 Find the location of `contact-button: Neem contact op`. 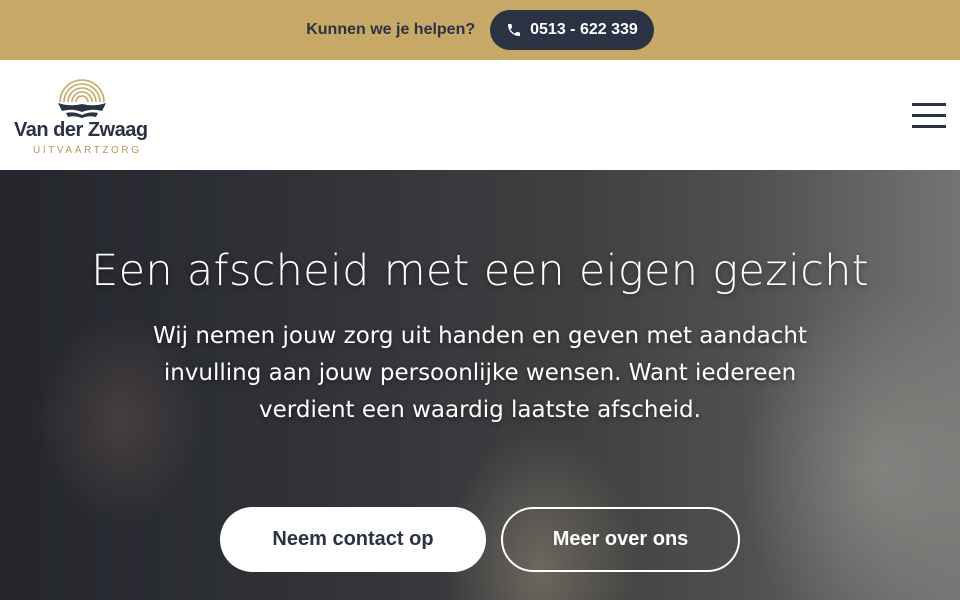

contact-button: Neem contact op is located at coordinates (353, 539).